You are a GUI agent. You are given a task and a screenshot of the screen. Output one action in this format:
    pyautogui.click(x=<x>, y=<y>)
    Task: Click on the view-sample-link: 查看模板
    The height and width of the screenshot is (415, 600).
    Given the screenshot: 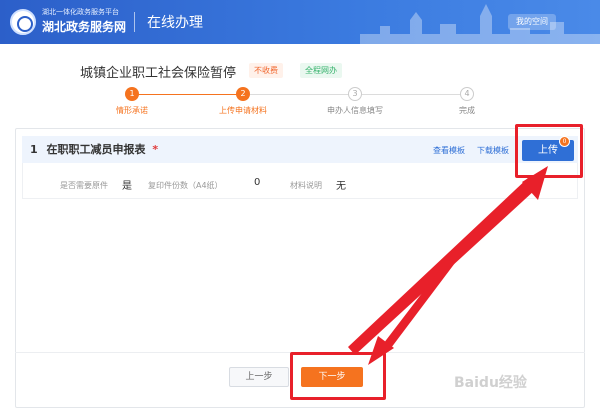 What is the action you would take?
    pyautogui.click(x=449, y=150)
    